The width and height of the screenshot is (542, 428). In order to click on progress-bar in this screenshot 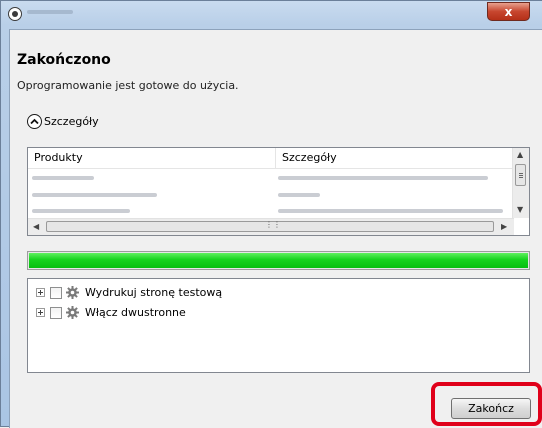, I will do `click(278, 260)`.